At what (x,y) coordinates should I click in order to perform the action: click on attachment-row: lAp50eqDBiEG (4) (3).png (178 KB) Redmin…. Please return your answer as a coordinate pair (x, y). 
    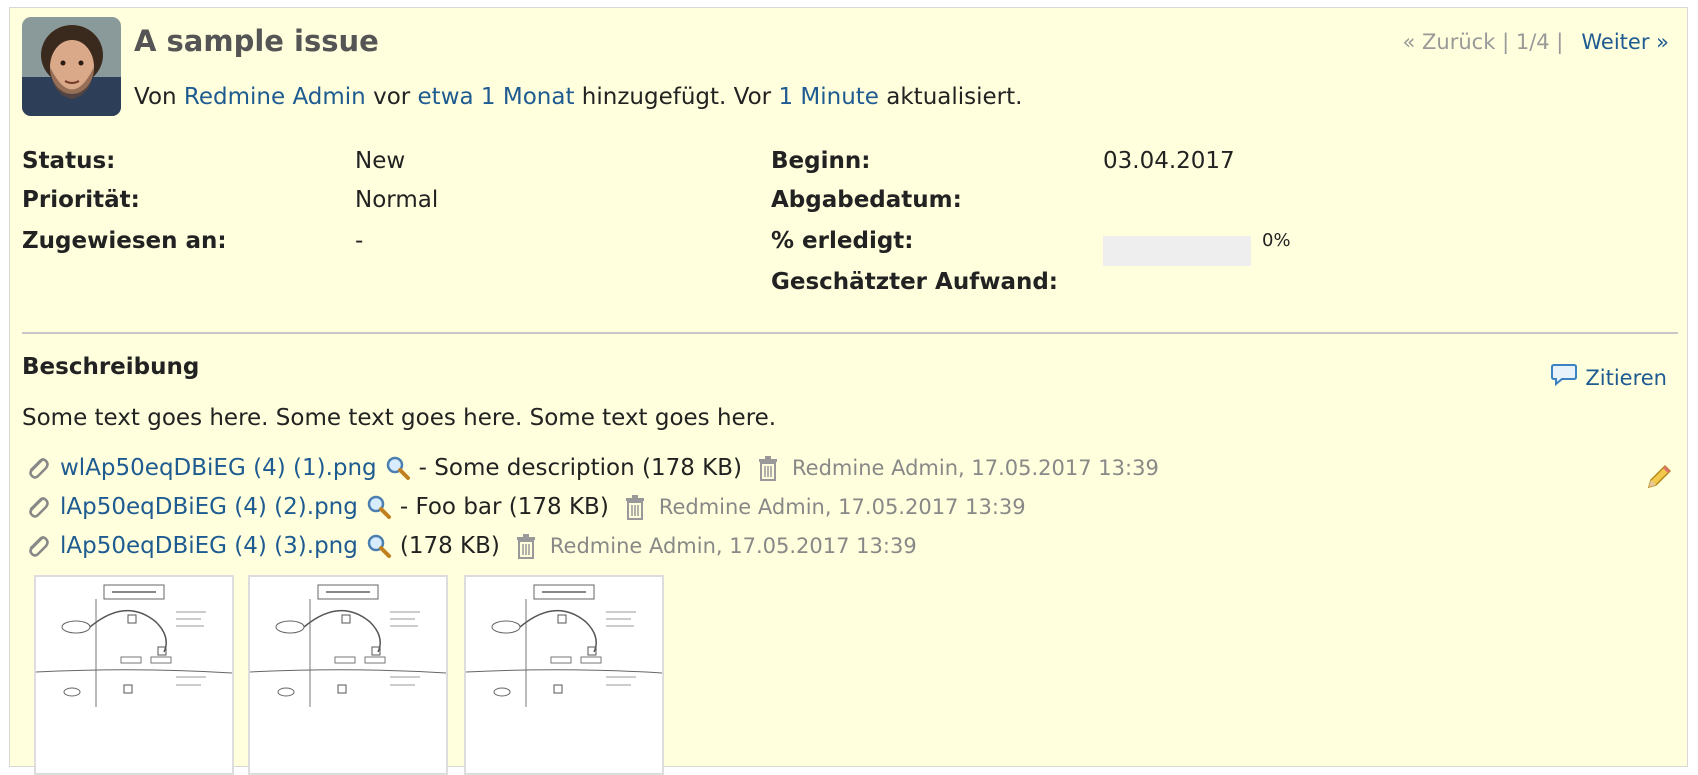
    Looking at the image, I should click on (470, 546).